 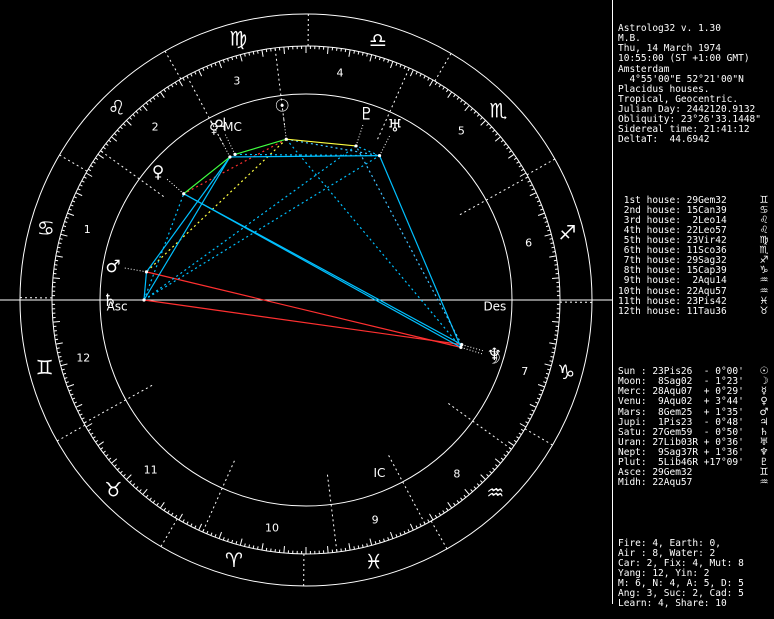 I want to click on sign-glyph-icon: ♒, so click(x=495, y=492).